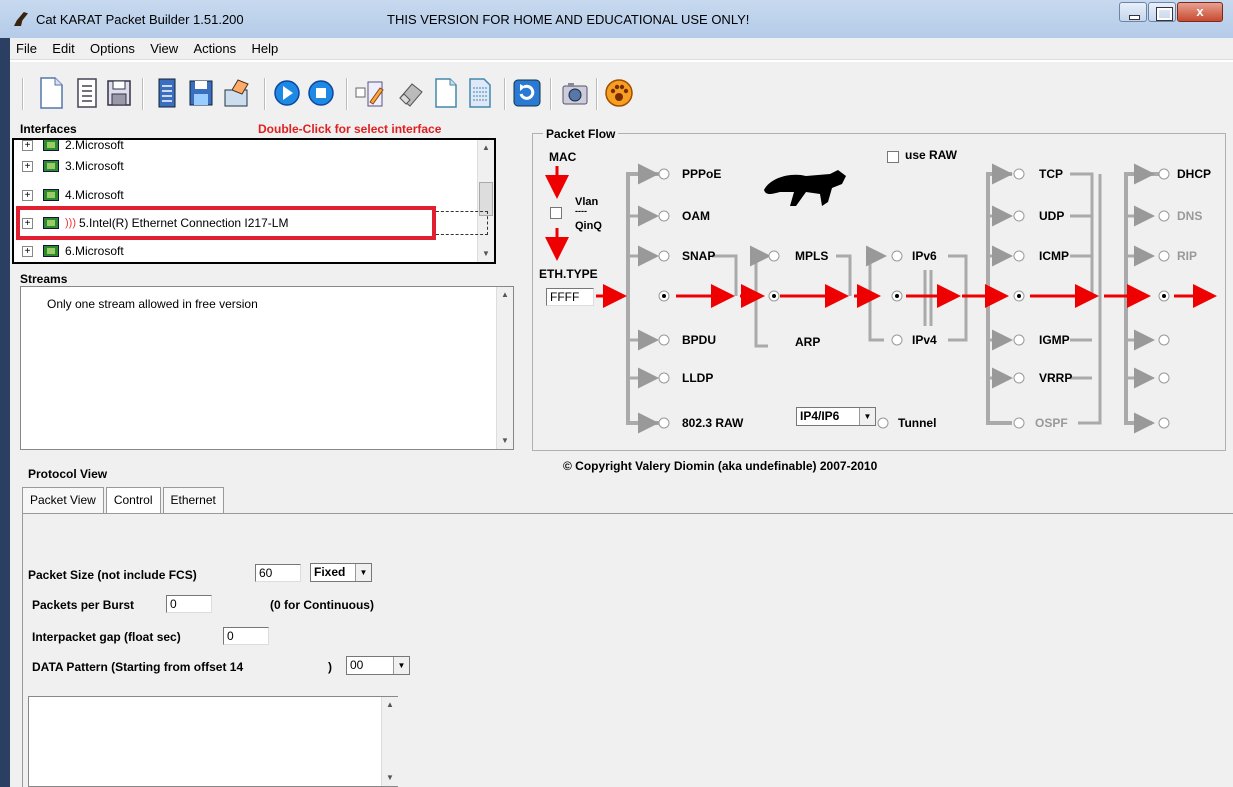 The width and height of the screenshot is (1233, 787). Describe the element at coordinates (140, 19) in the screenshot. I see `window-title: Cat KARAT Packet Builder 1.51.200` at that location.